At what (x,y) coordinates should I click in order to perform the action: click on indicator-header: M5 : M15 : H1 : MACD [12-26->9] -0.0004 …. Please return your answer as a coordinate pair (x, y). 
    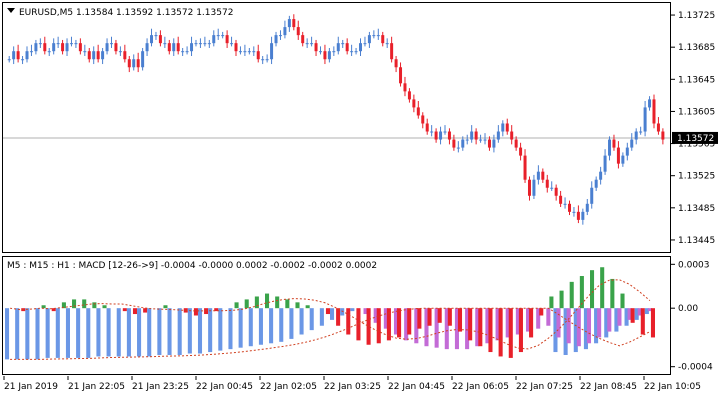
    Looking at the image, I should click on (192, 266).